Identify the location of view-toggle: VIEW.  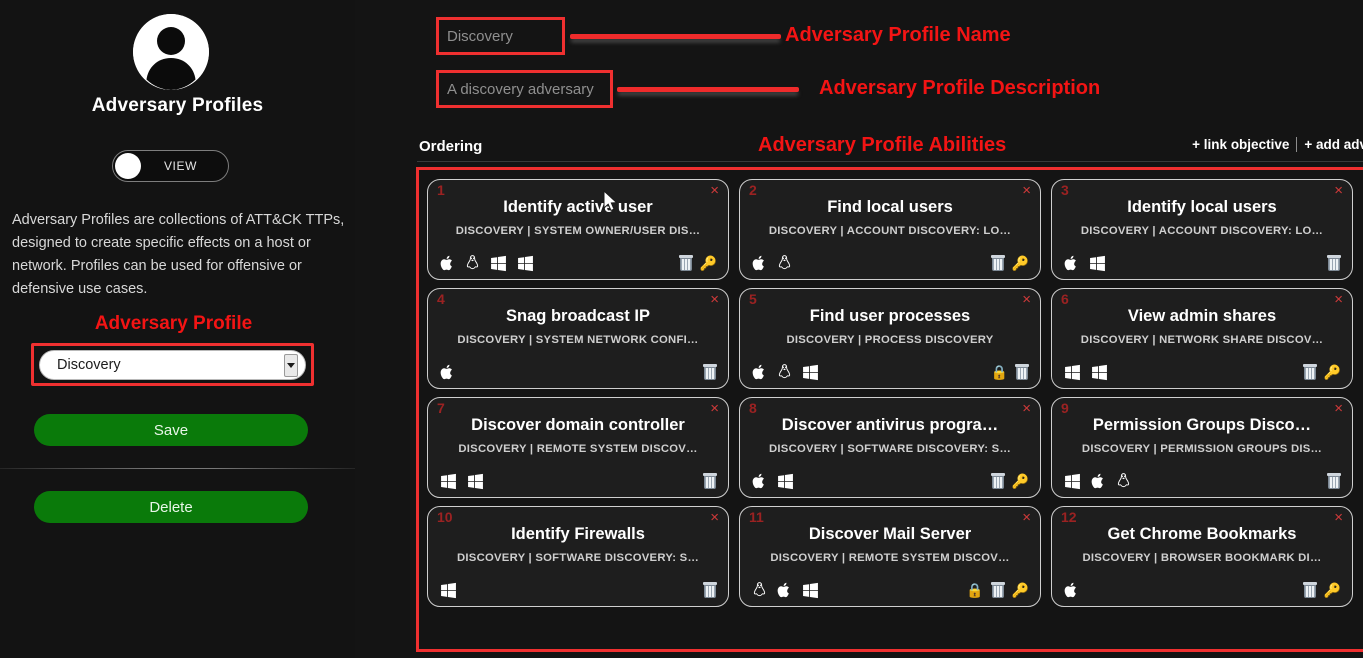
(170, 166).